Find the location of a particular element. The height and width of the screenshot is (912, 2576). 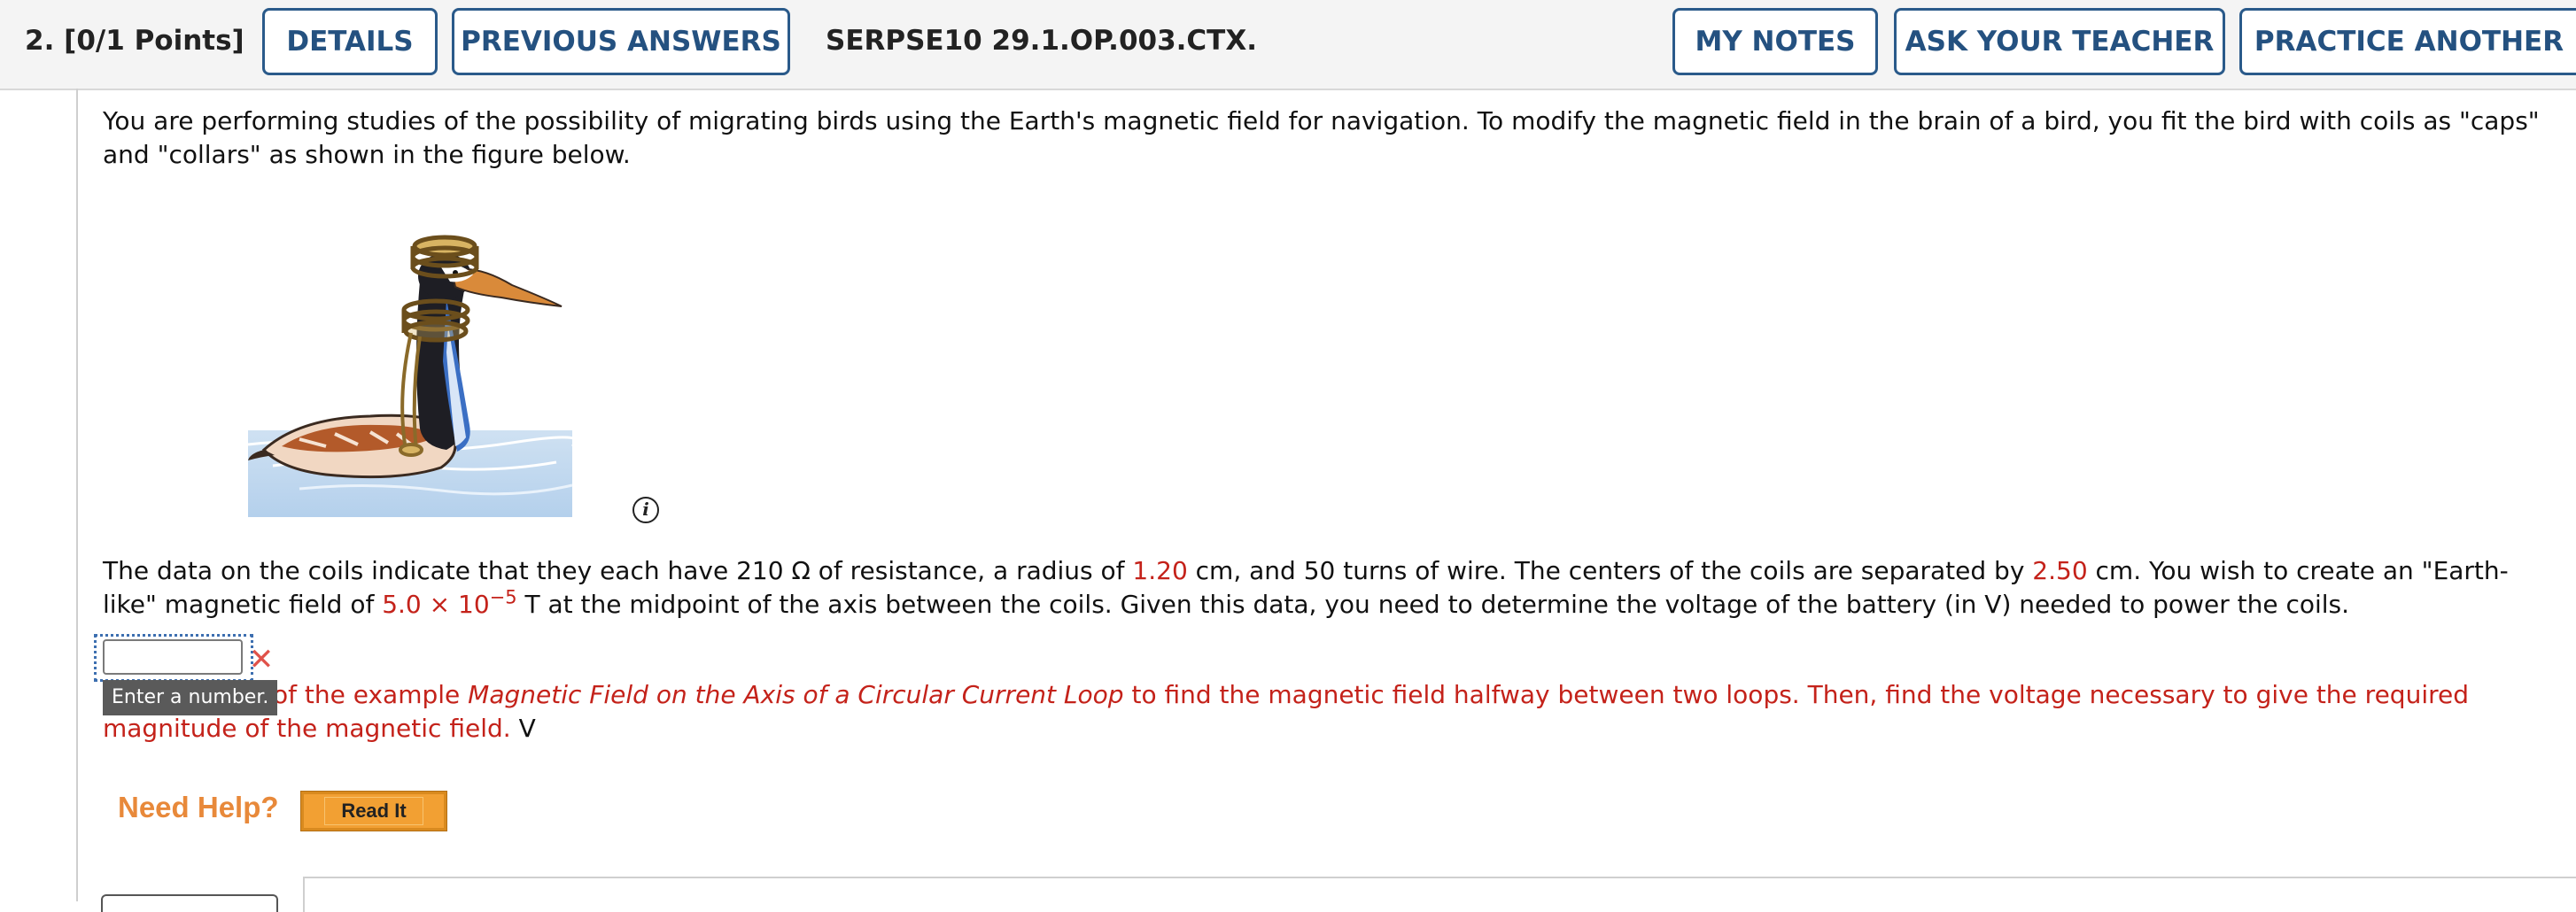

read-it-button: Read It is located at coordinates (373, 811).